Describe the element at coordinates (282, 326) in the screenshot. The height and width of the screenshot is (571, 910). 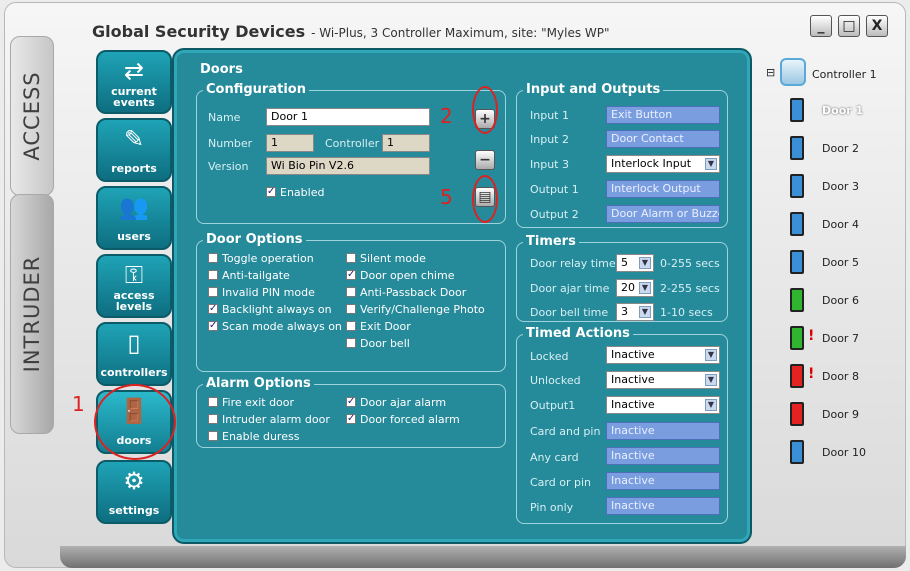
I see `checkbox-label: Scan mode always on` at that location.